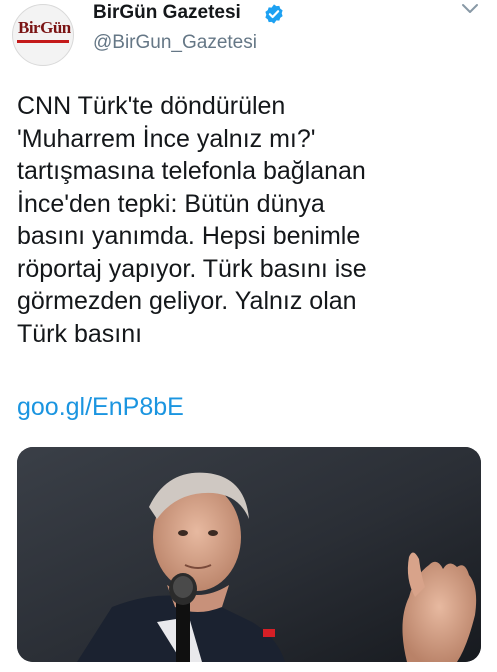 The width and height of the screenshot is (497, 672). Describe the element at coordinates (100, 407) in the screenshot. I see `tweet-link: goo.gl/EnP8bE` at that location.